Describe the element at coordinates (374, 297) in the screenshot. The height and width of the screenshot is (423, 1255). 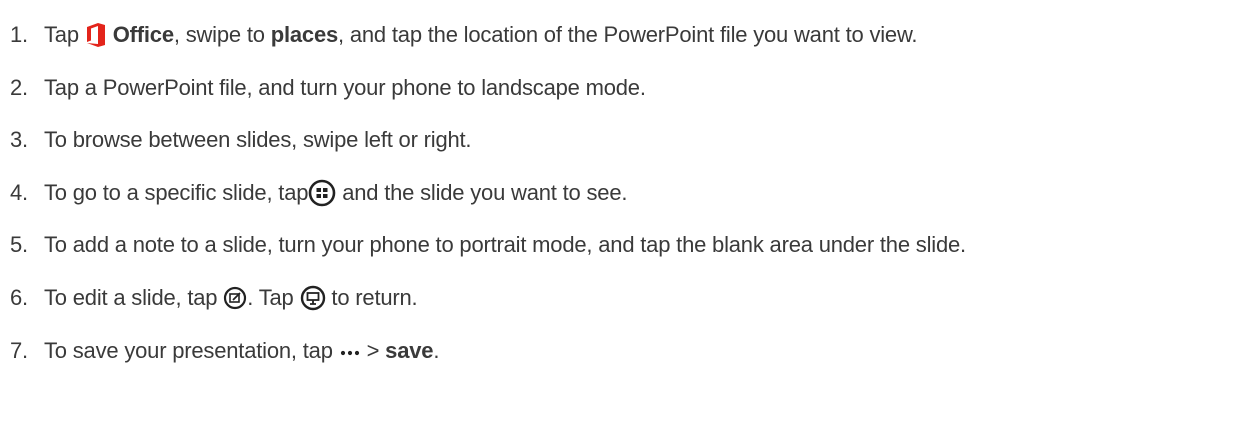
I see `step-text: to return.` at that location.